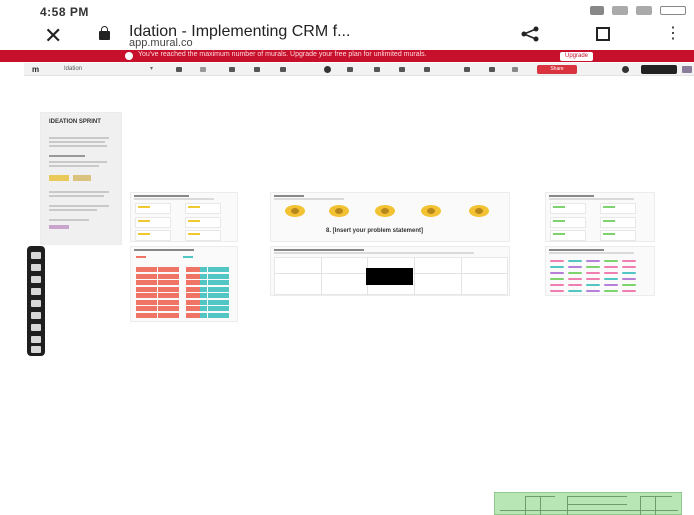  I want to click on close-icon: ✕, so click(53, 36).